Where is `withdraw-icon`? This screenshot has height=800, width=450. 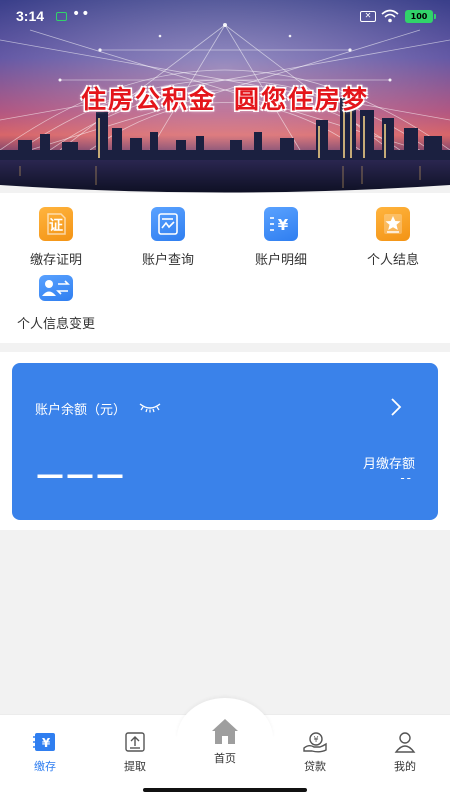 withdraw-icon is located at coordinates (135, 742).